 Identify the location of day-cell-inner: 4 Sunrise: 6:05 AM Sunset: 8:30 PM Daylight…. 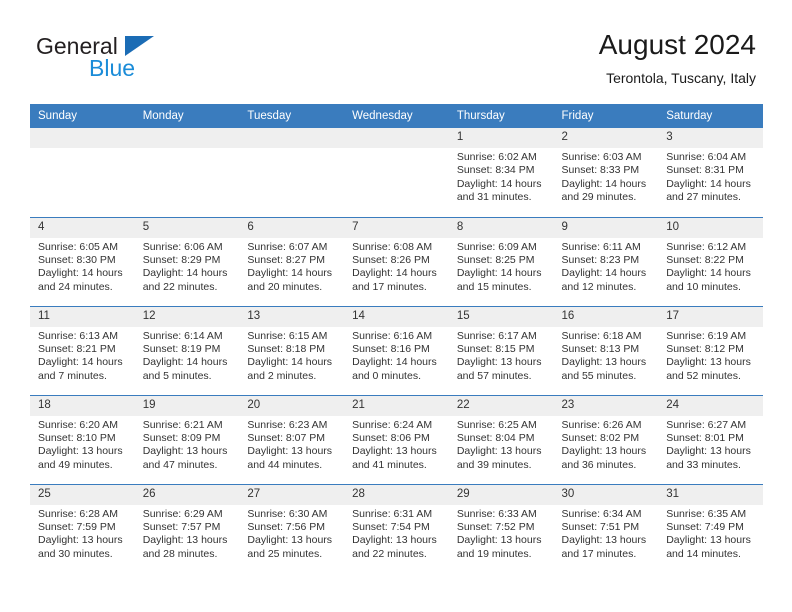
(82, 261).